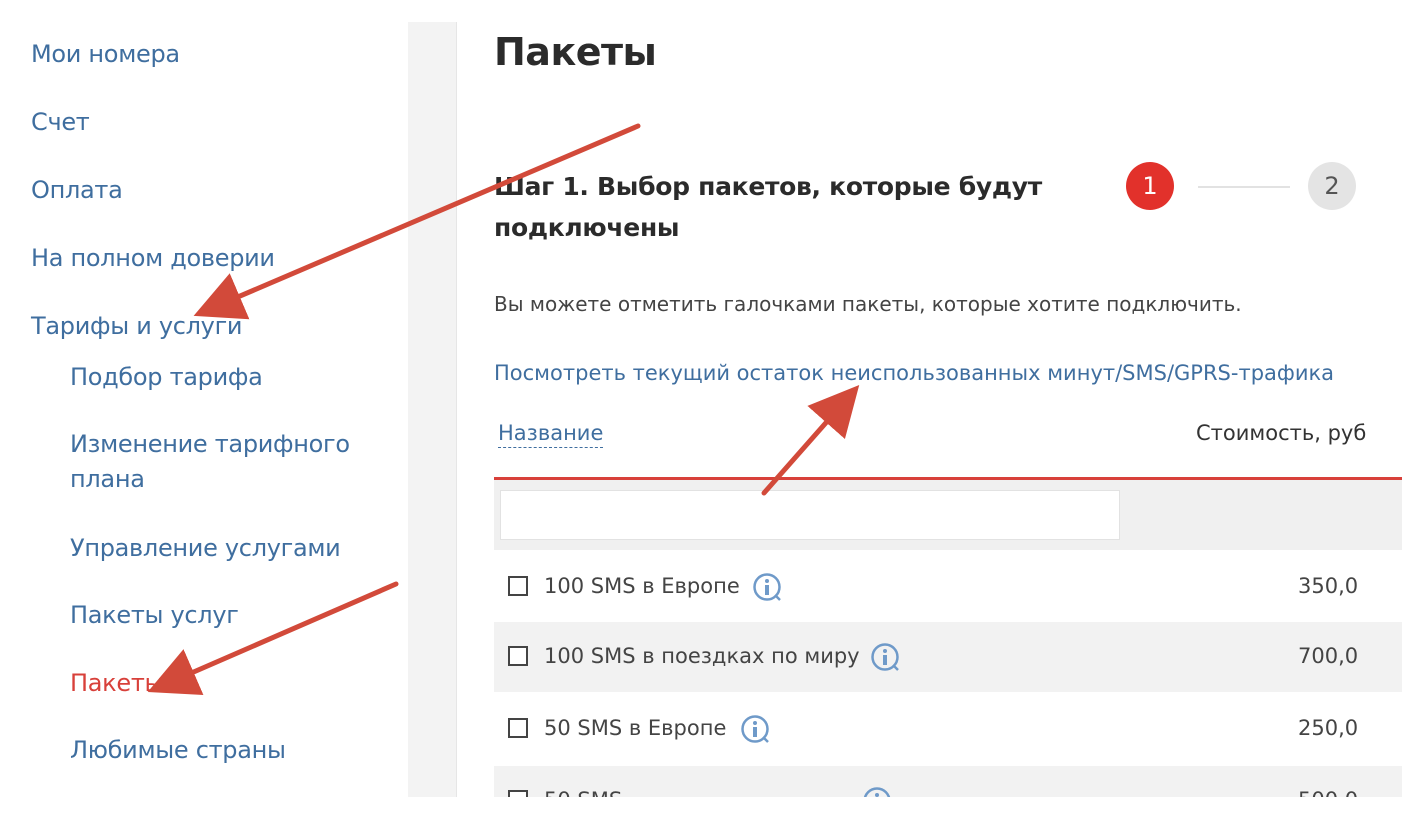 The height and width of the screenshot is (830, 1402). What do you see at coordinates (635, 728) in the screenshot?
I see `package-name: 50 SMS в Европе` at bounding box center [635, 728].